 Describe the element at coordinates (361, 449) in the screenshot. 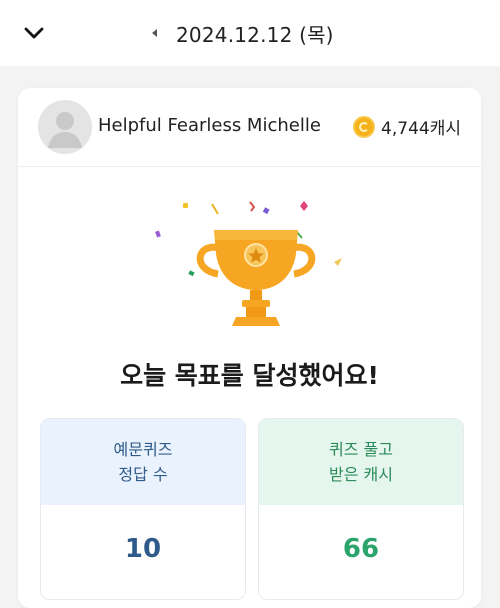

I see `stat-label-line1: 퀴즈 풀고` at that location.